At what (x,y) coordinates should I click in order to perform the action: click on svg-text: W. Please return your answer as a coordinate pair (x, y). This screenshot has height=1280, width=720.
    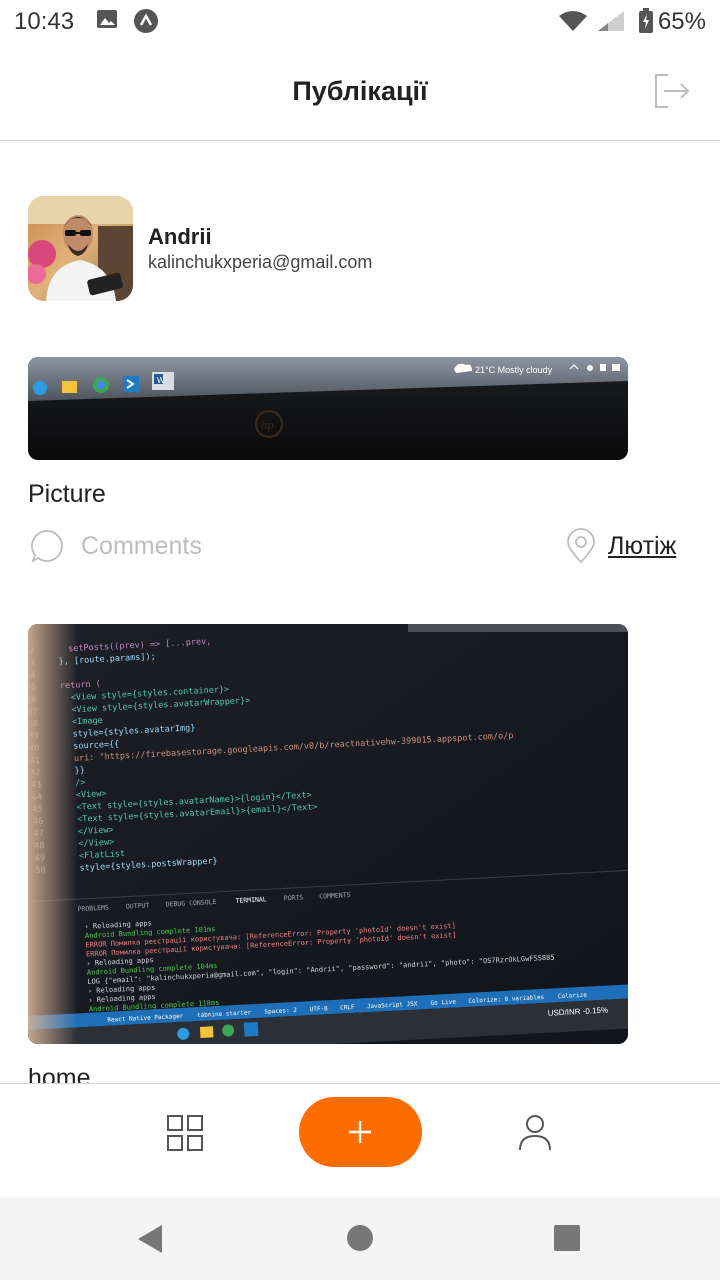
    Looking at the image, I should click on (161, 380).